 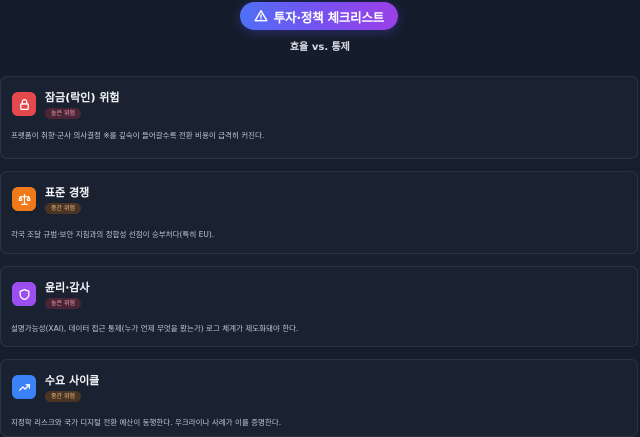 What do you see at coordinates (67, 192) in the screenshot?
I see `card-title: 표준 경쟁` at bounding box center [67, 192].